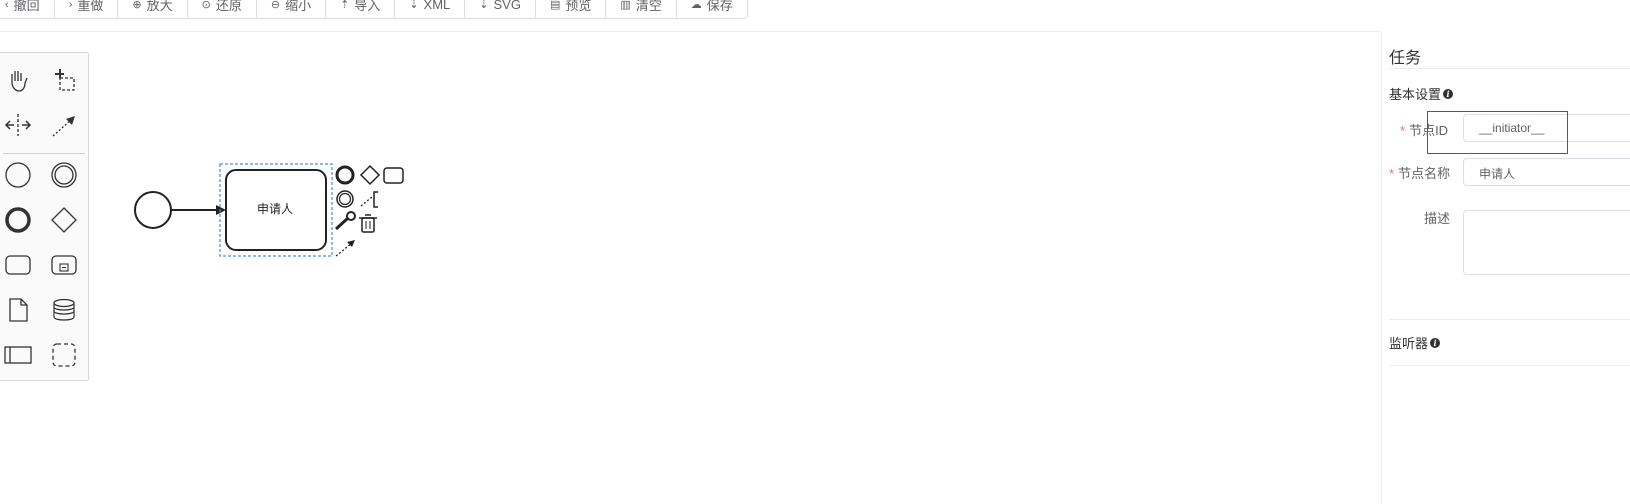  I want to click on description-label: 描述, so click(1437, 218).